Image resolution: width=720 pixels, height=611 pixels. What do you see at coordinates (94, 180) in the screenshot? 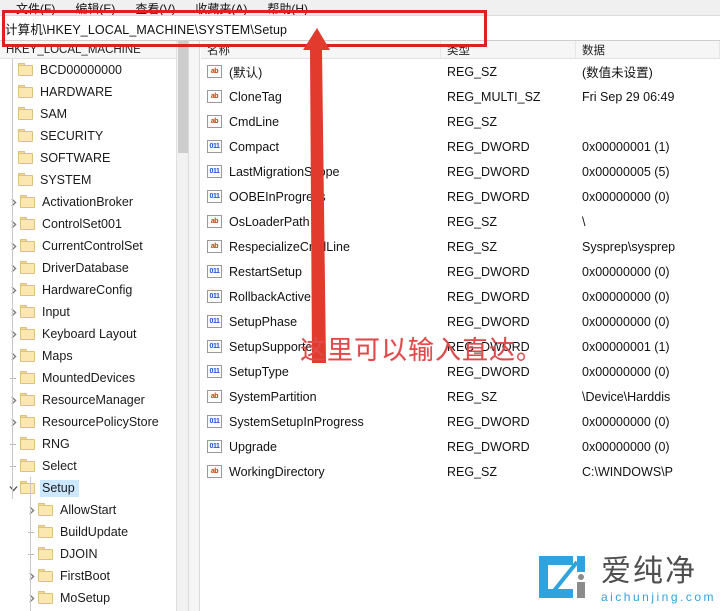
I see `tree-item-system: SYSTEM` at bounding box center [94, 180].